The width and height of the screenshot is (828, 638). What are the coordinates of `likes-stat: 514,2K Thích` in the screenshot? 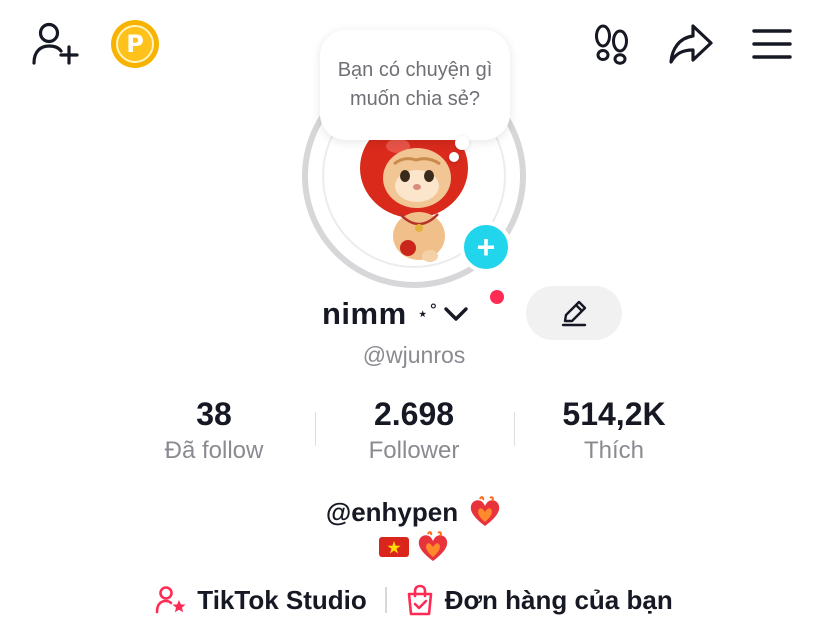 It's located at (614, 430).